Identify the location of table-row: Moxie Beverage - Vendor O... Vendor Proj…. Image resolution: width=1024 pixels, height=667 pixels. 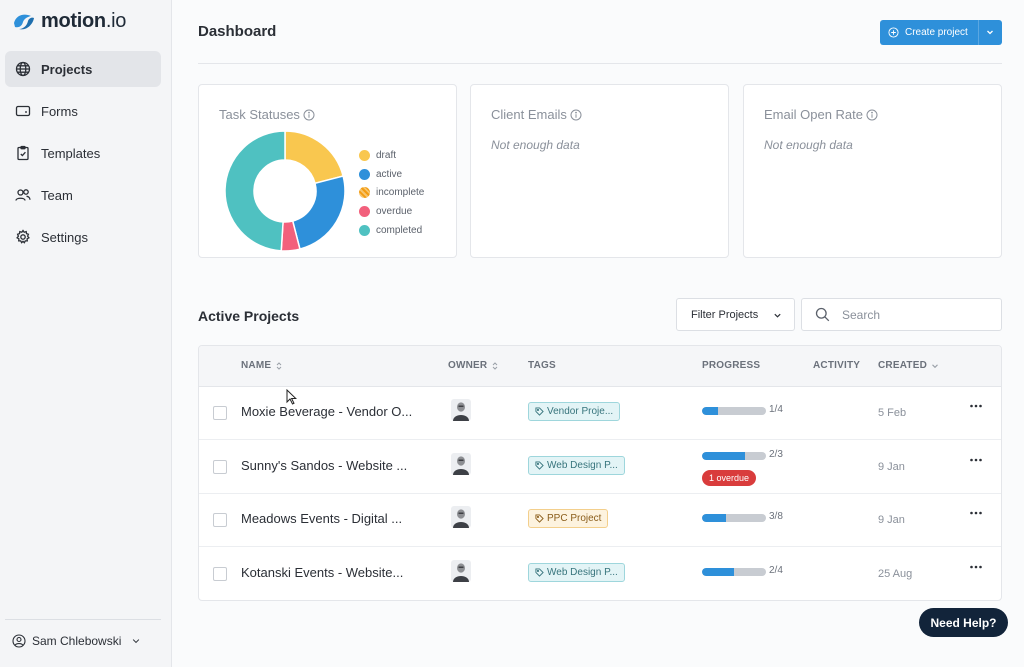
(600, 413).